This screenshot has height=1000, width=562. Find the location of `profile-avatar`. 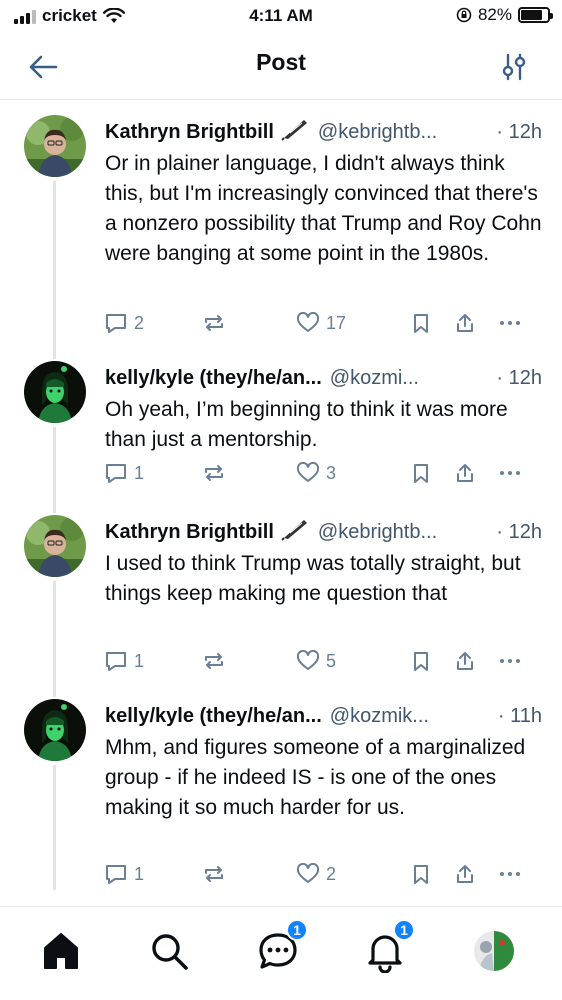

profile-avatar is located at coordinates (494, 951).